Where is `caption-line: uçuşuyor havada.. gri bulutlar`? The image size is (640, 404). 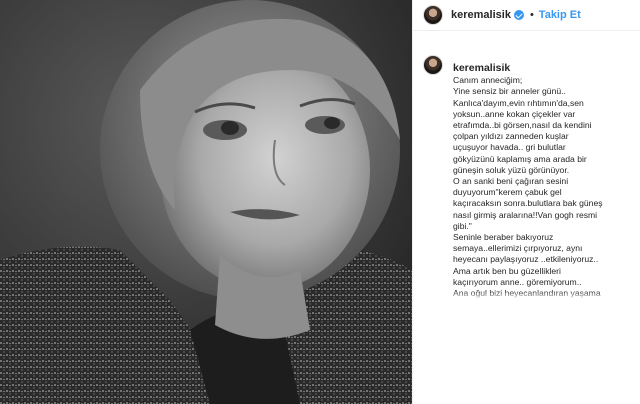 caption-line: uçuşuyor havada.. gri bulutlar is located at coordinates (509, 147).